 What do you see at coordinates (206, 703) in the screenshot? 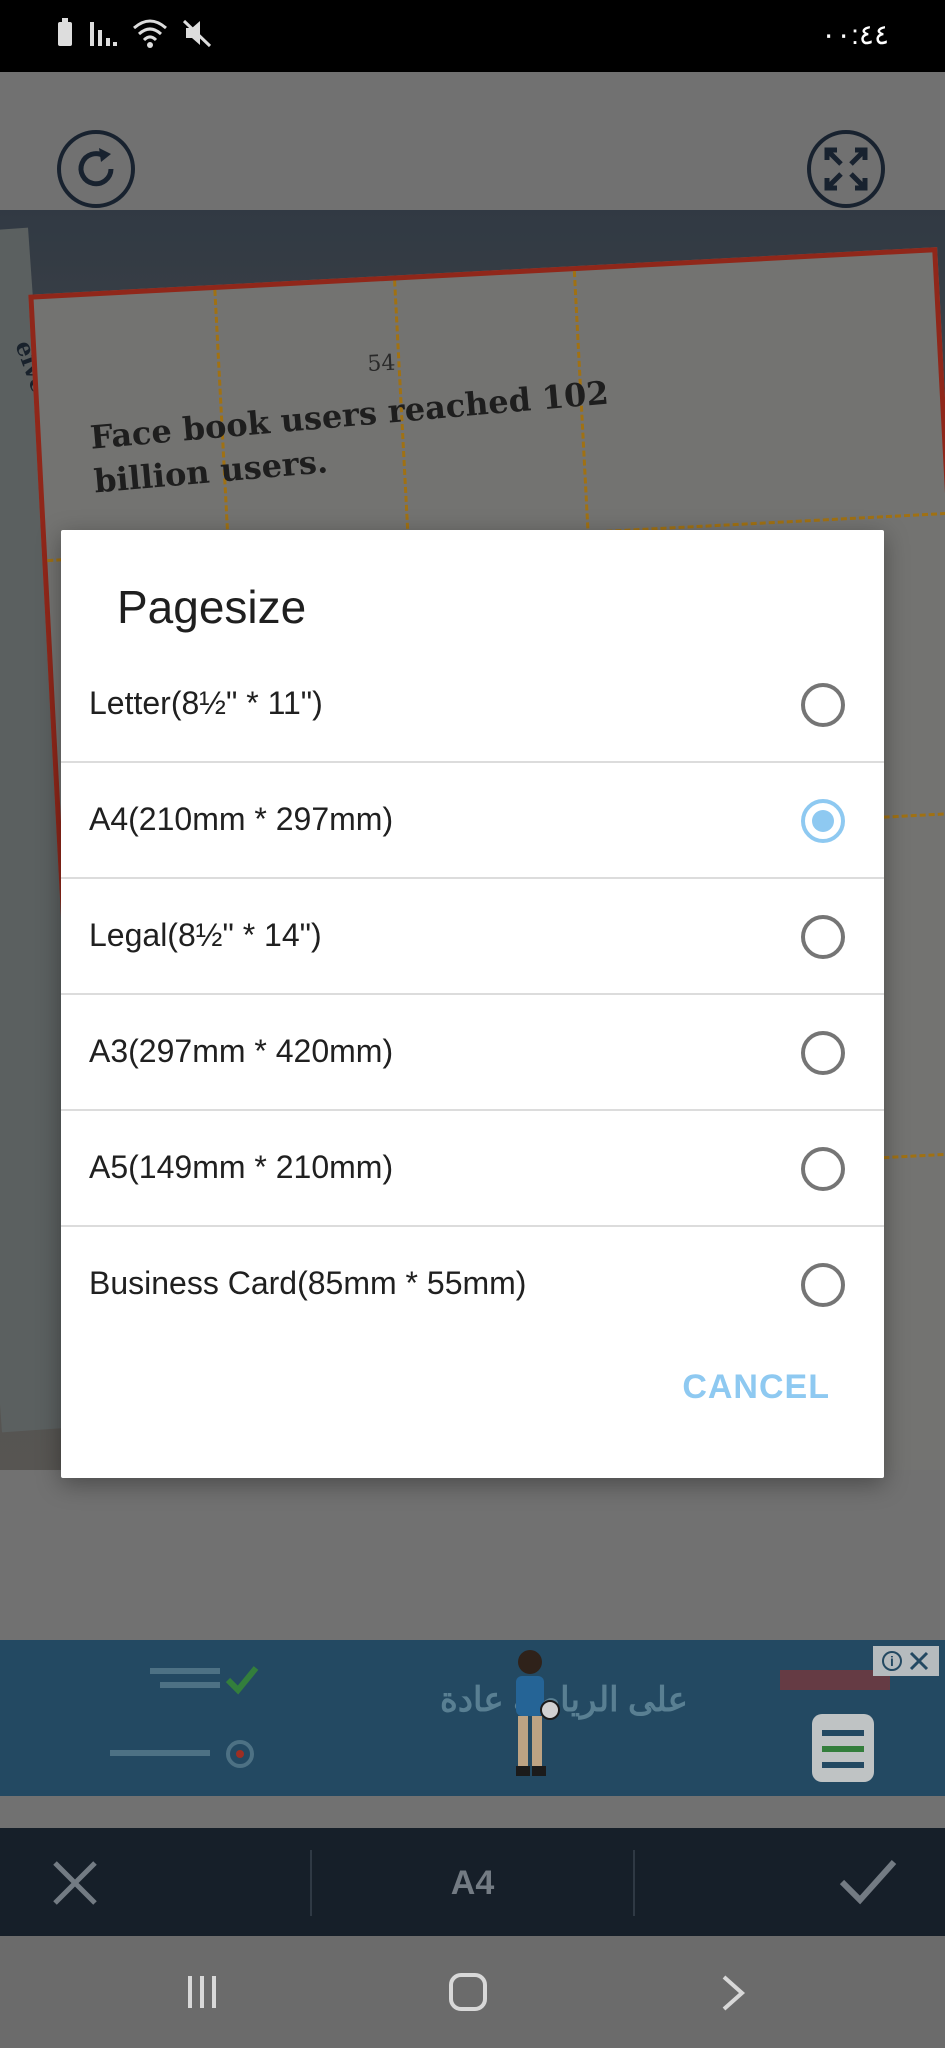
I see `option-label: Letter(8½" * 11")` at bounding box center [206, 703].